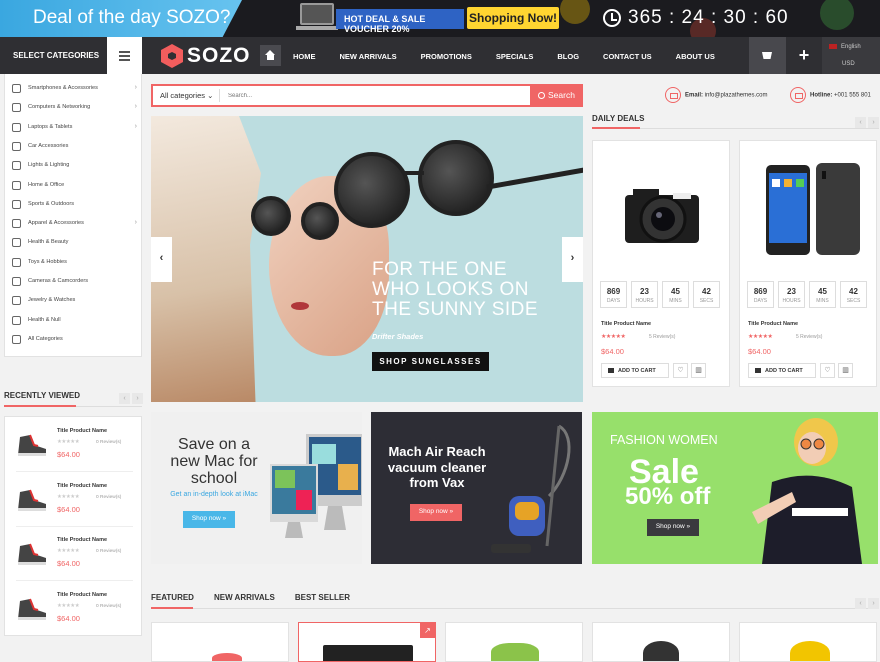 This screenshot has width=880, height=662. What do you see at coordinates (373, 96) in the screenshot?
I see `search-input` at bounding box center [373, 96].